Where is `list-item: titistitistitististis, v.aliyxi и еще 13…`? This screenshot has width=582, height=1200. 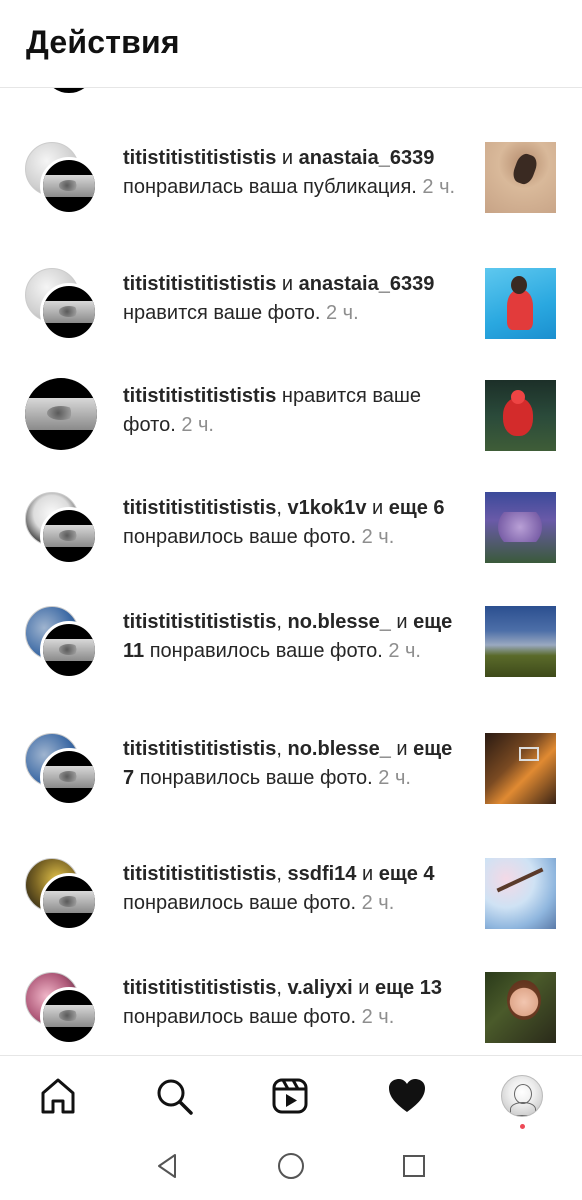 list-item: titistitistitististis, v.aliyxi и еще 13… is located at coordinates (291, 1010).